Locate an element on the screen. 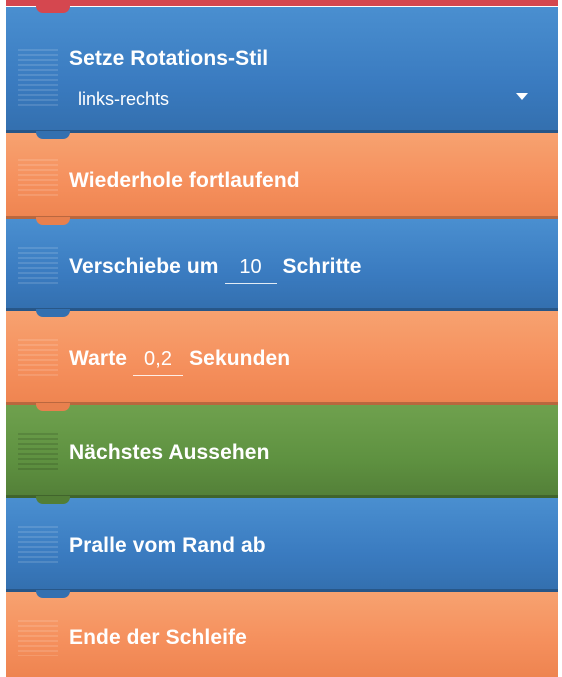  block-label: Ende der Schleife is located at coordinates (158, 637).